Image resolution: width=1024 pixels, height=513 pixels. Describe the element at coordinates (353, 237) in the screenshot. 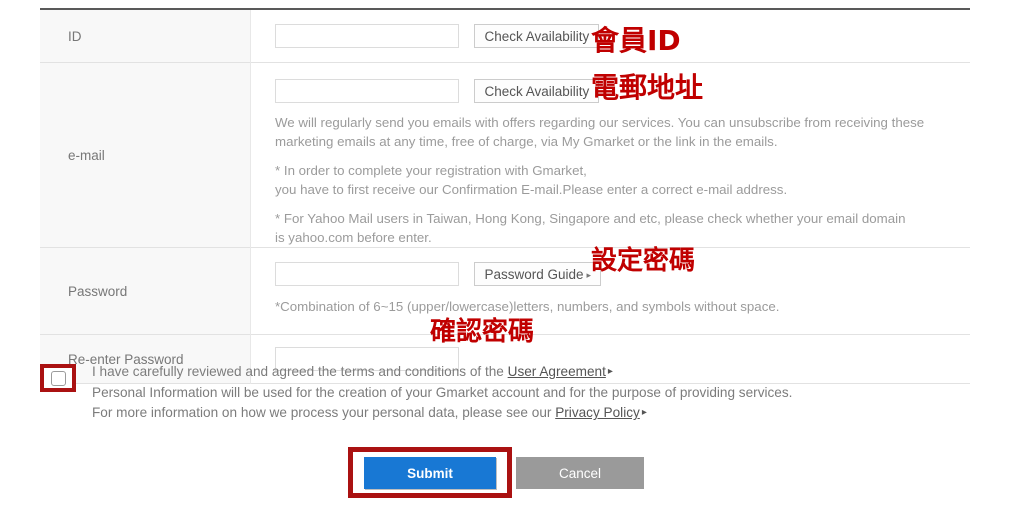

I see `email-yahoo-notice-line2: is yahoo.com before enter.` at that location.